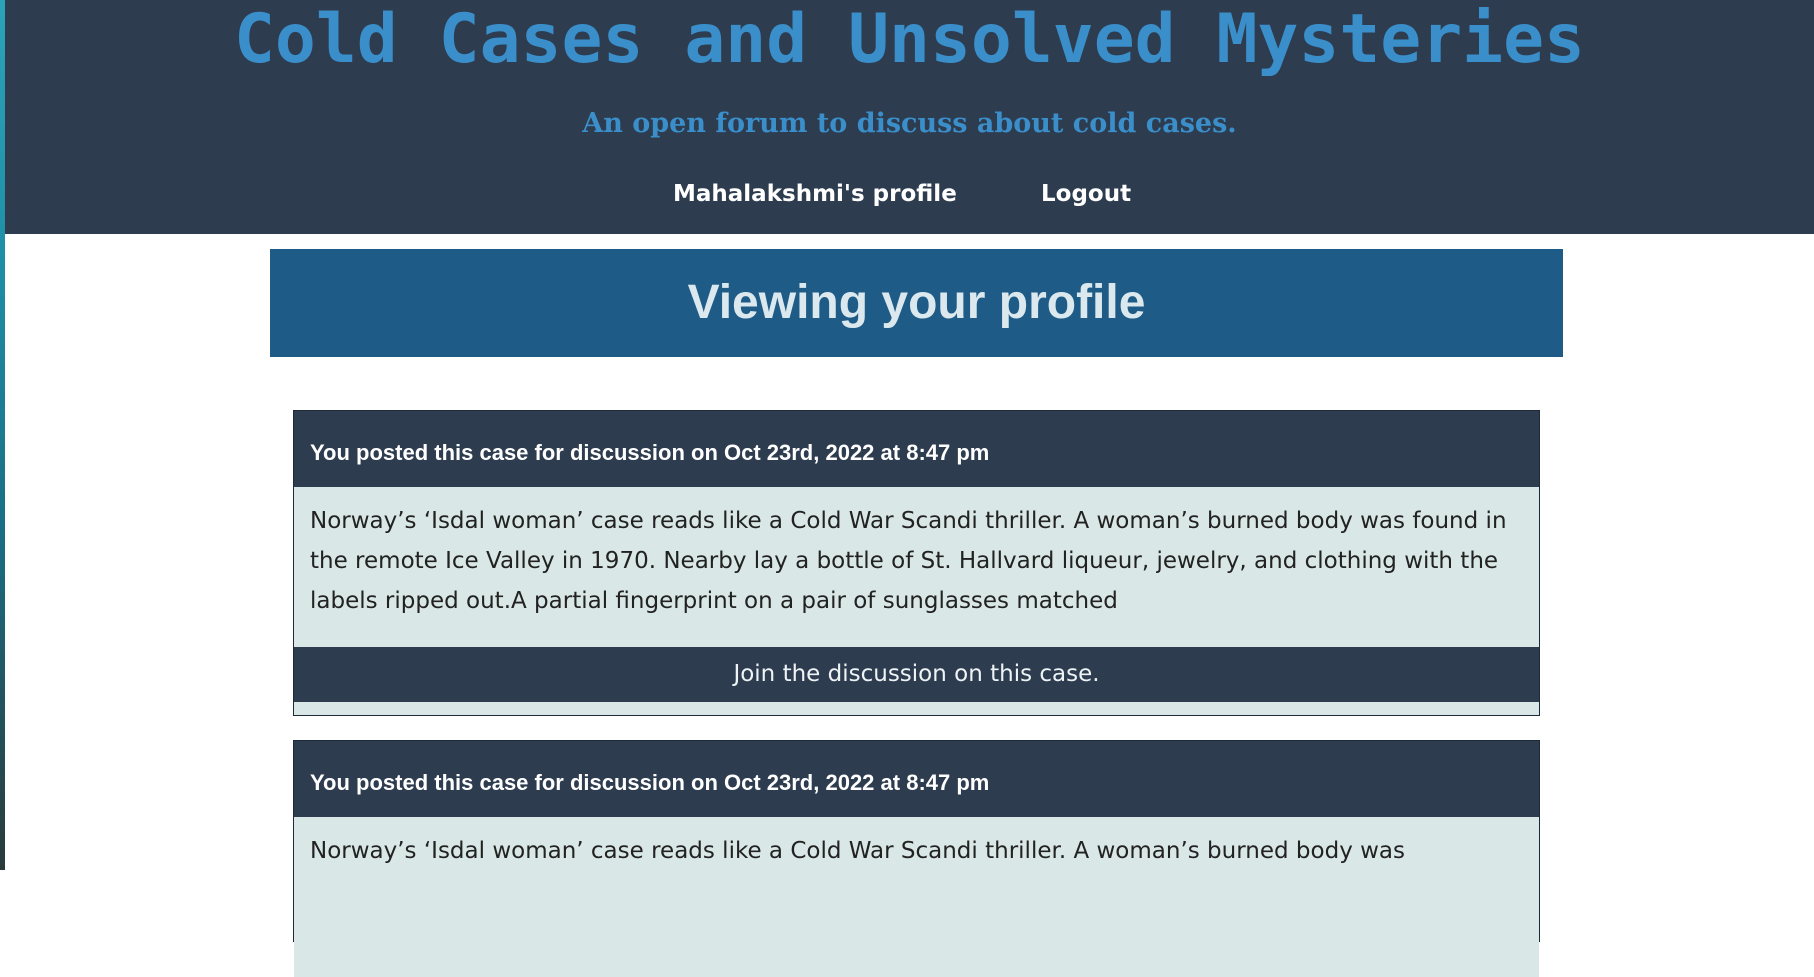  I want to click on page-title: Viewing your profile, so click(916, 302).